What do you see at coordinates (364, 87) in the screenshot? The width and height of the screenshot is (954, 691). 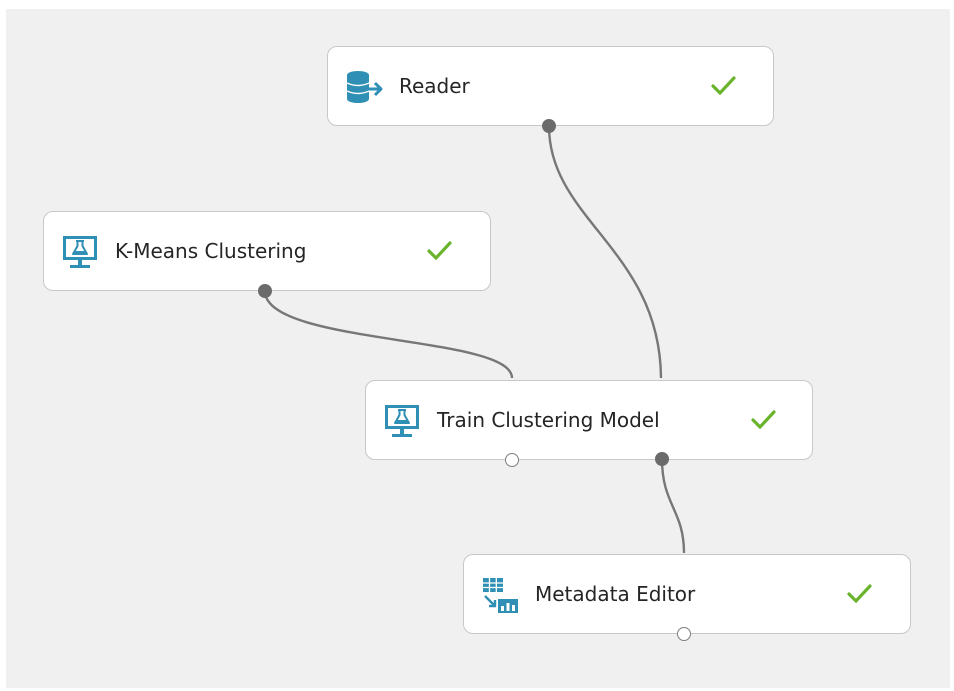 I see `database-arrow-icon` at bounding box center [364, 87].